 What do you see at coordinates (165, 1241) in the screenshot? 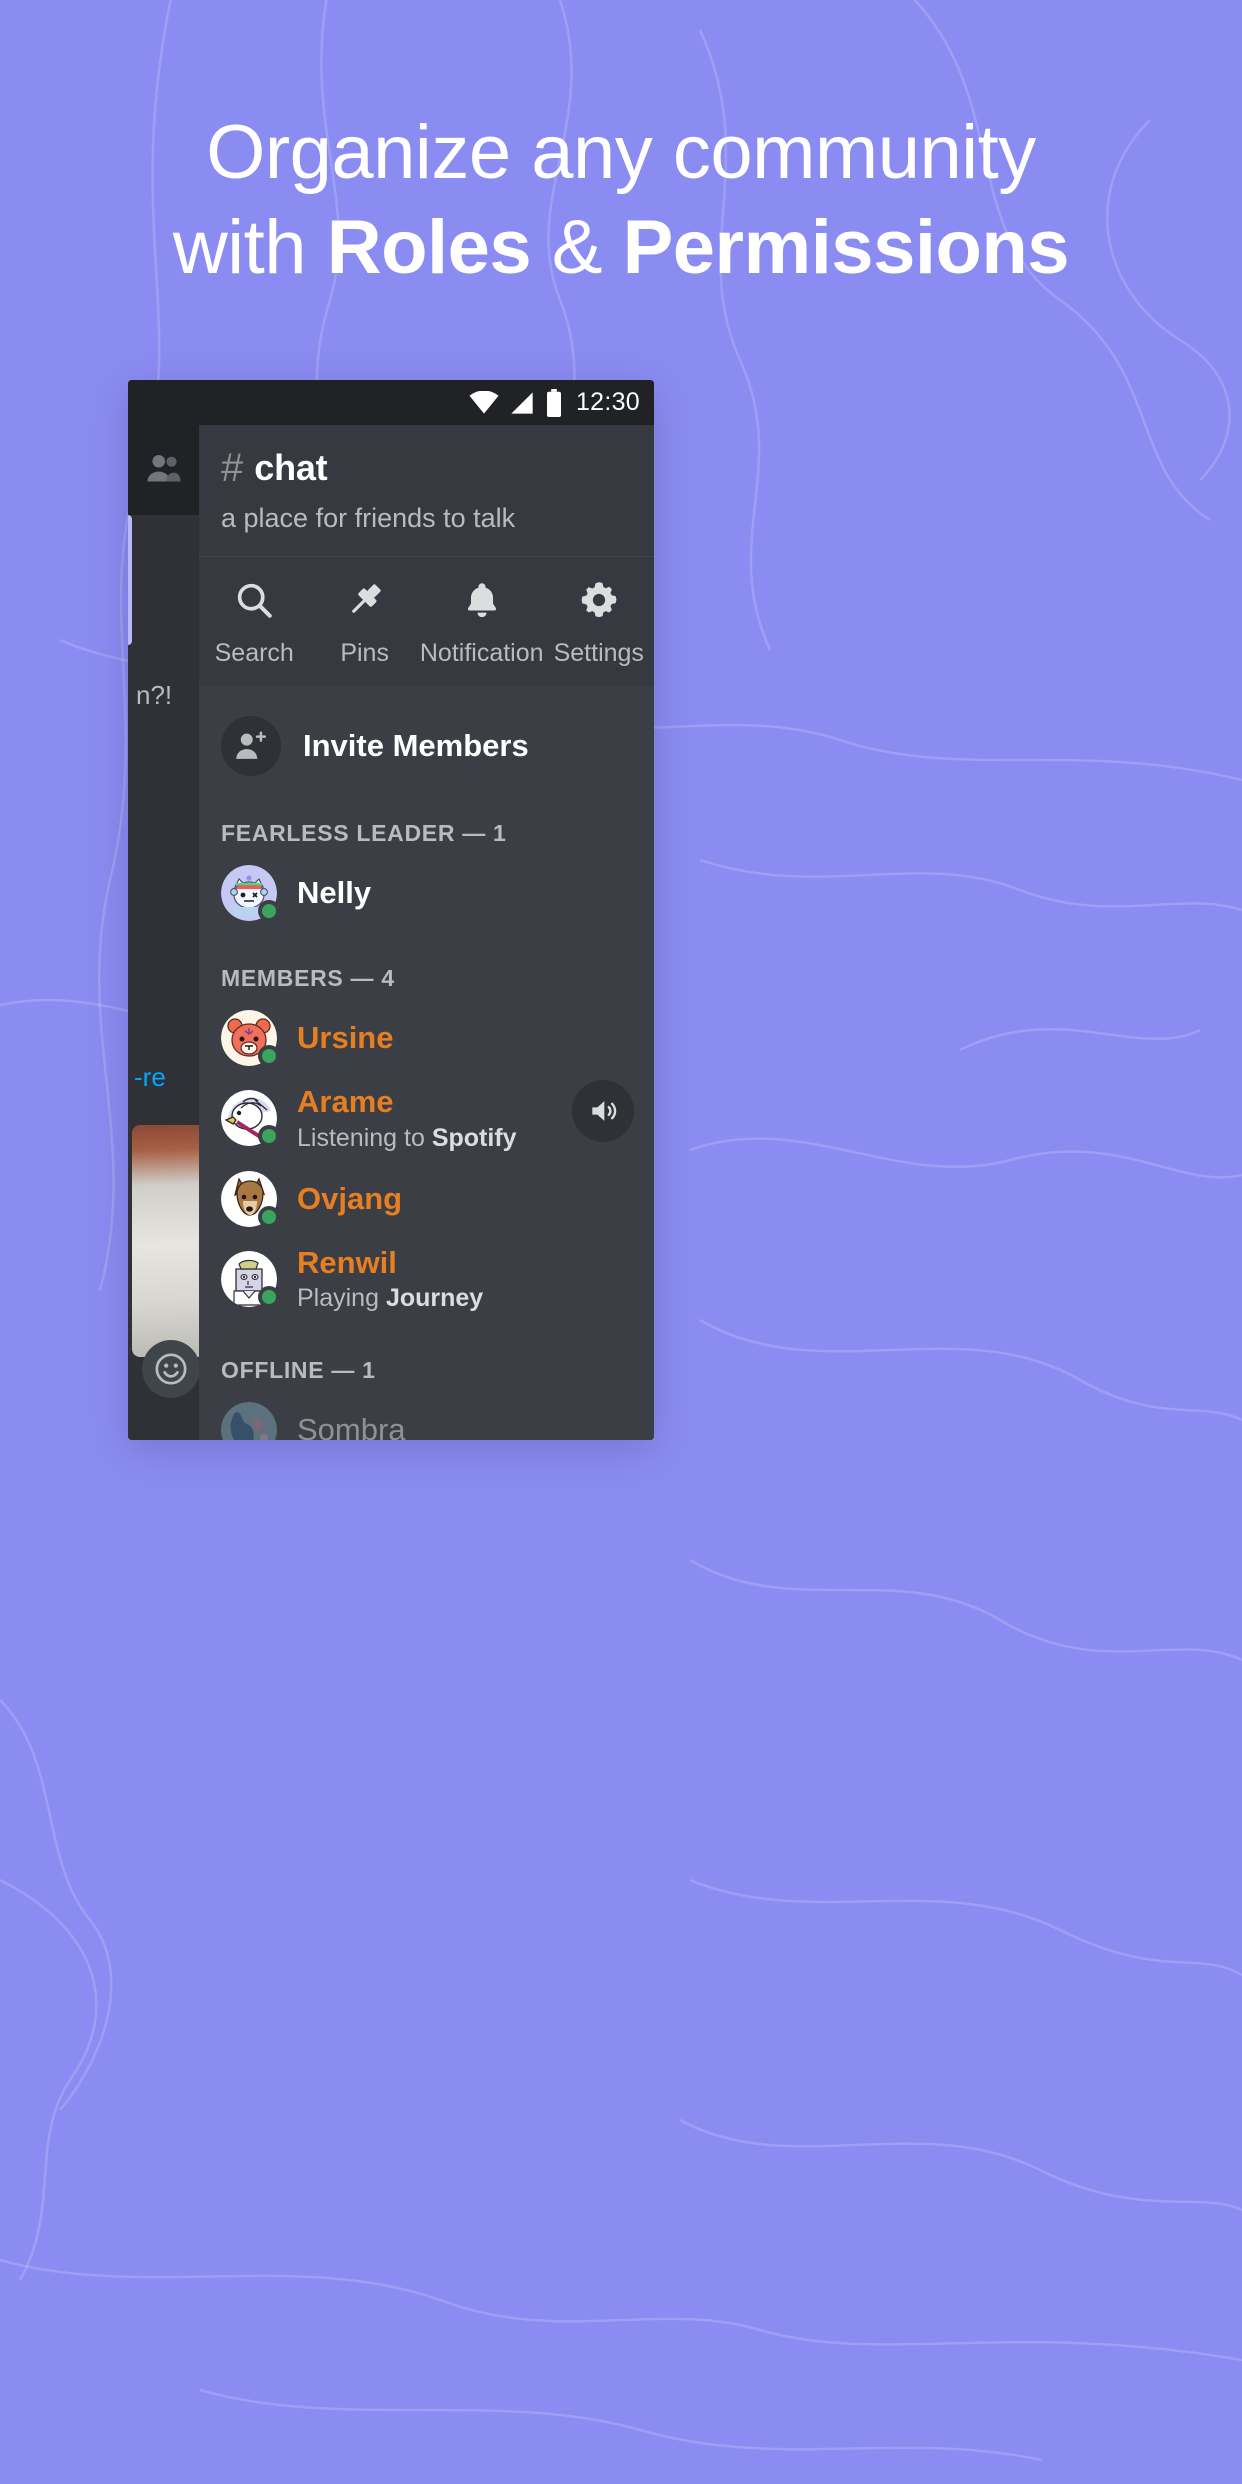
I see `peek-image-attachment` at bounding box center [165, 1241].